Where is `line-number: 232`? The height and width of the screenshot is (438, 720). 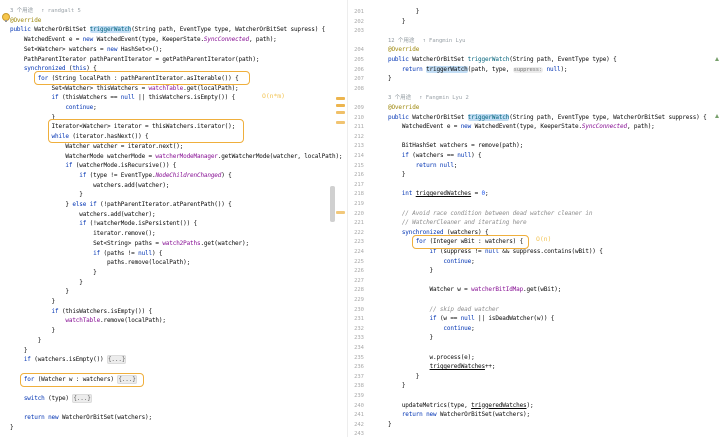 line-number: 232 is located at coordinates (356, 328).